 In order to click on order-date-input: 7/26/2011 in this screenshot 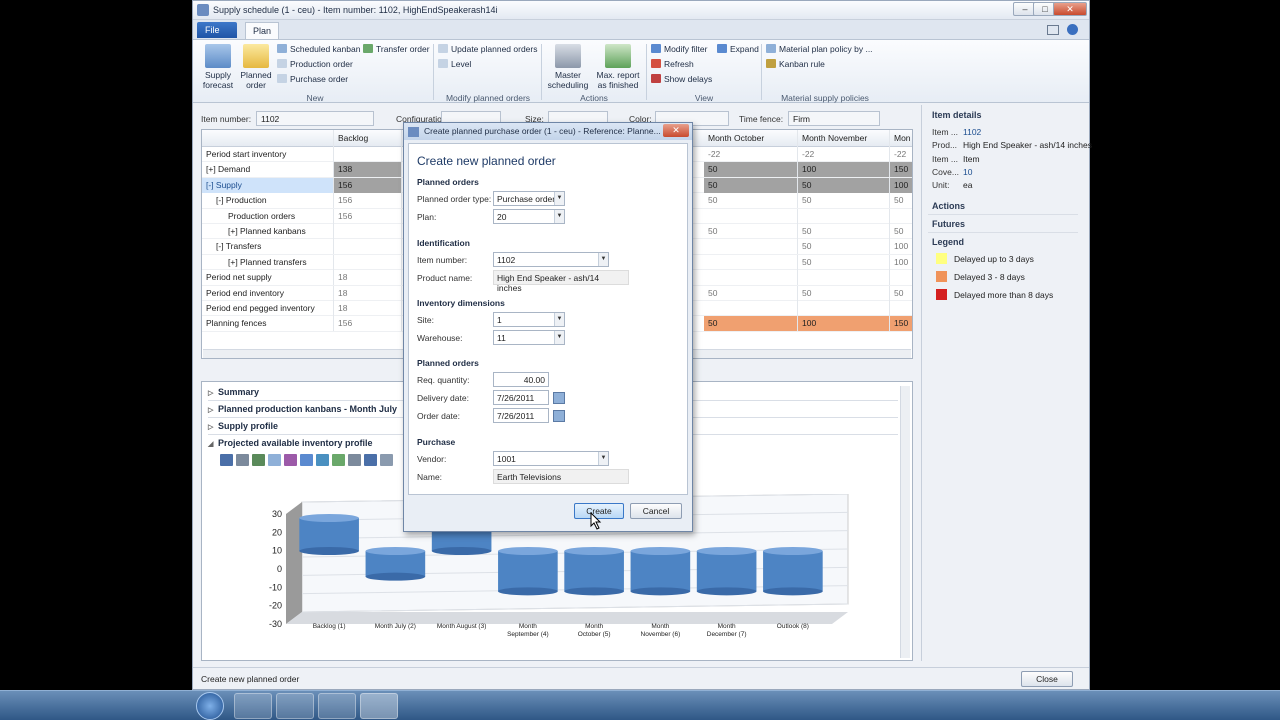, I will do `click(521, 415)`.